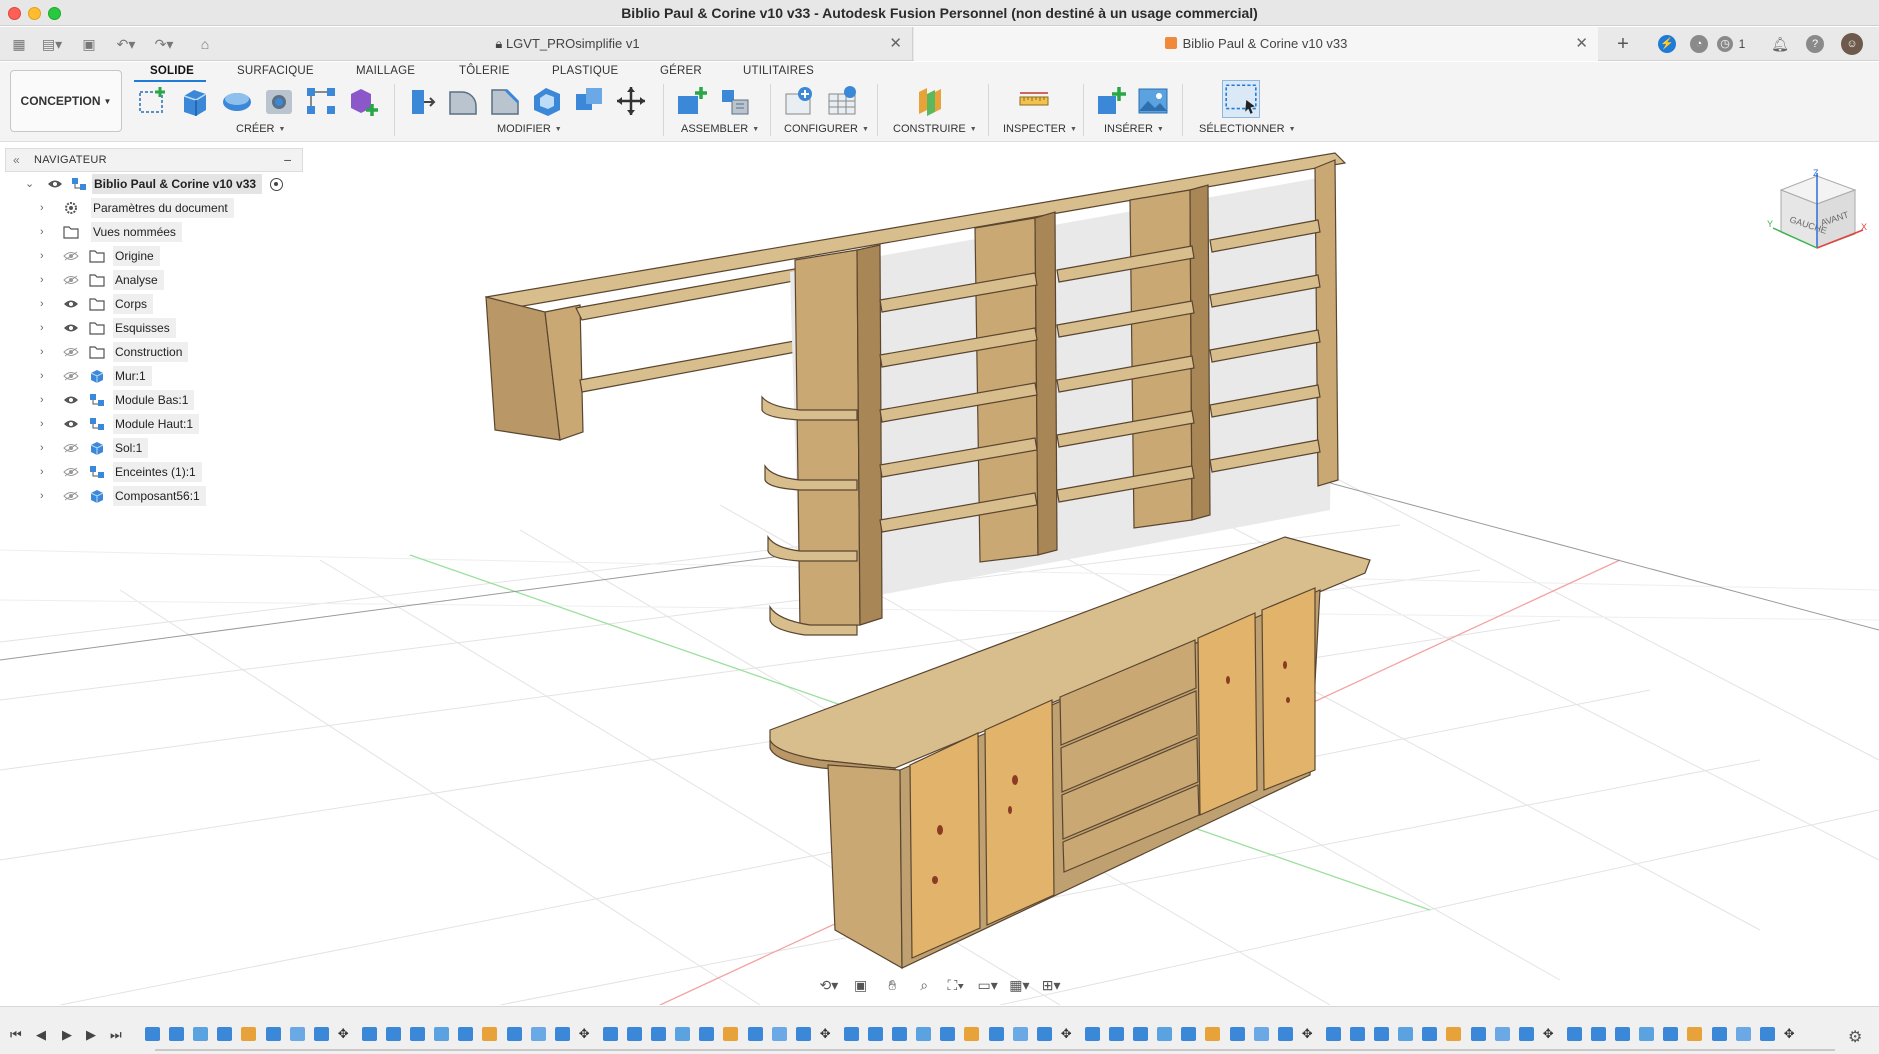 The width and height of the screenshot is (1879, 1054). I want to click on notification-icon: 🔔︎, so click(1780, 44).